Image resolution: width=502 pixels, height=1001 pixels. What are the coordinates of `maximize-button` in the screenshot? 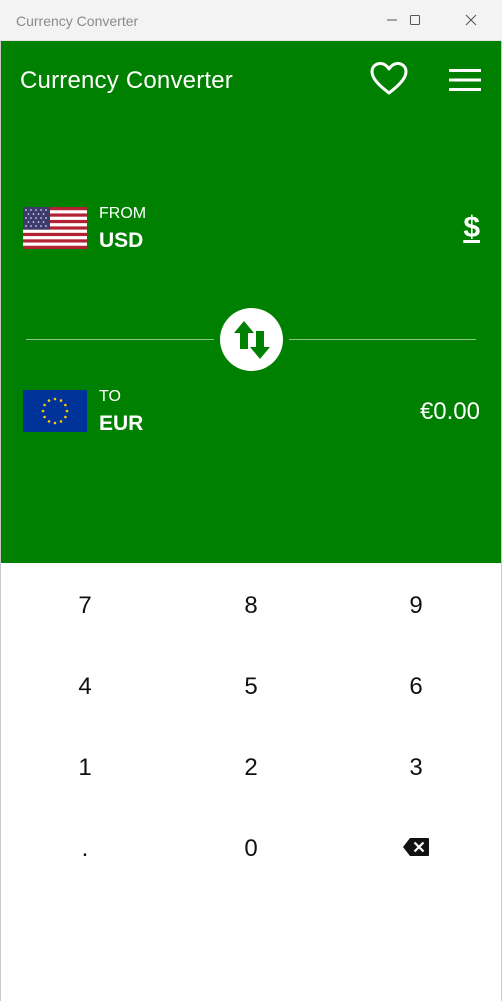 It's located at (415, 20).